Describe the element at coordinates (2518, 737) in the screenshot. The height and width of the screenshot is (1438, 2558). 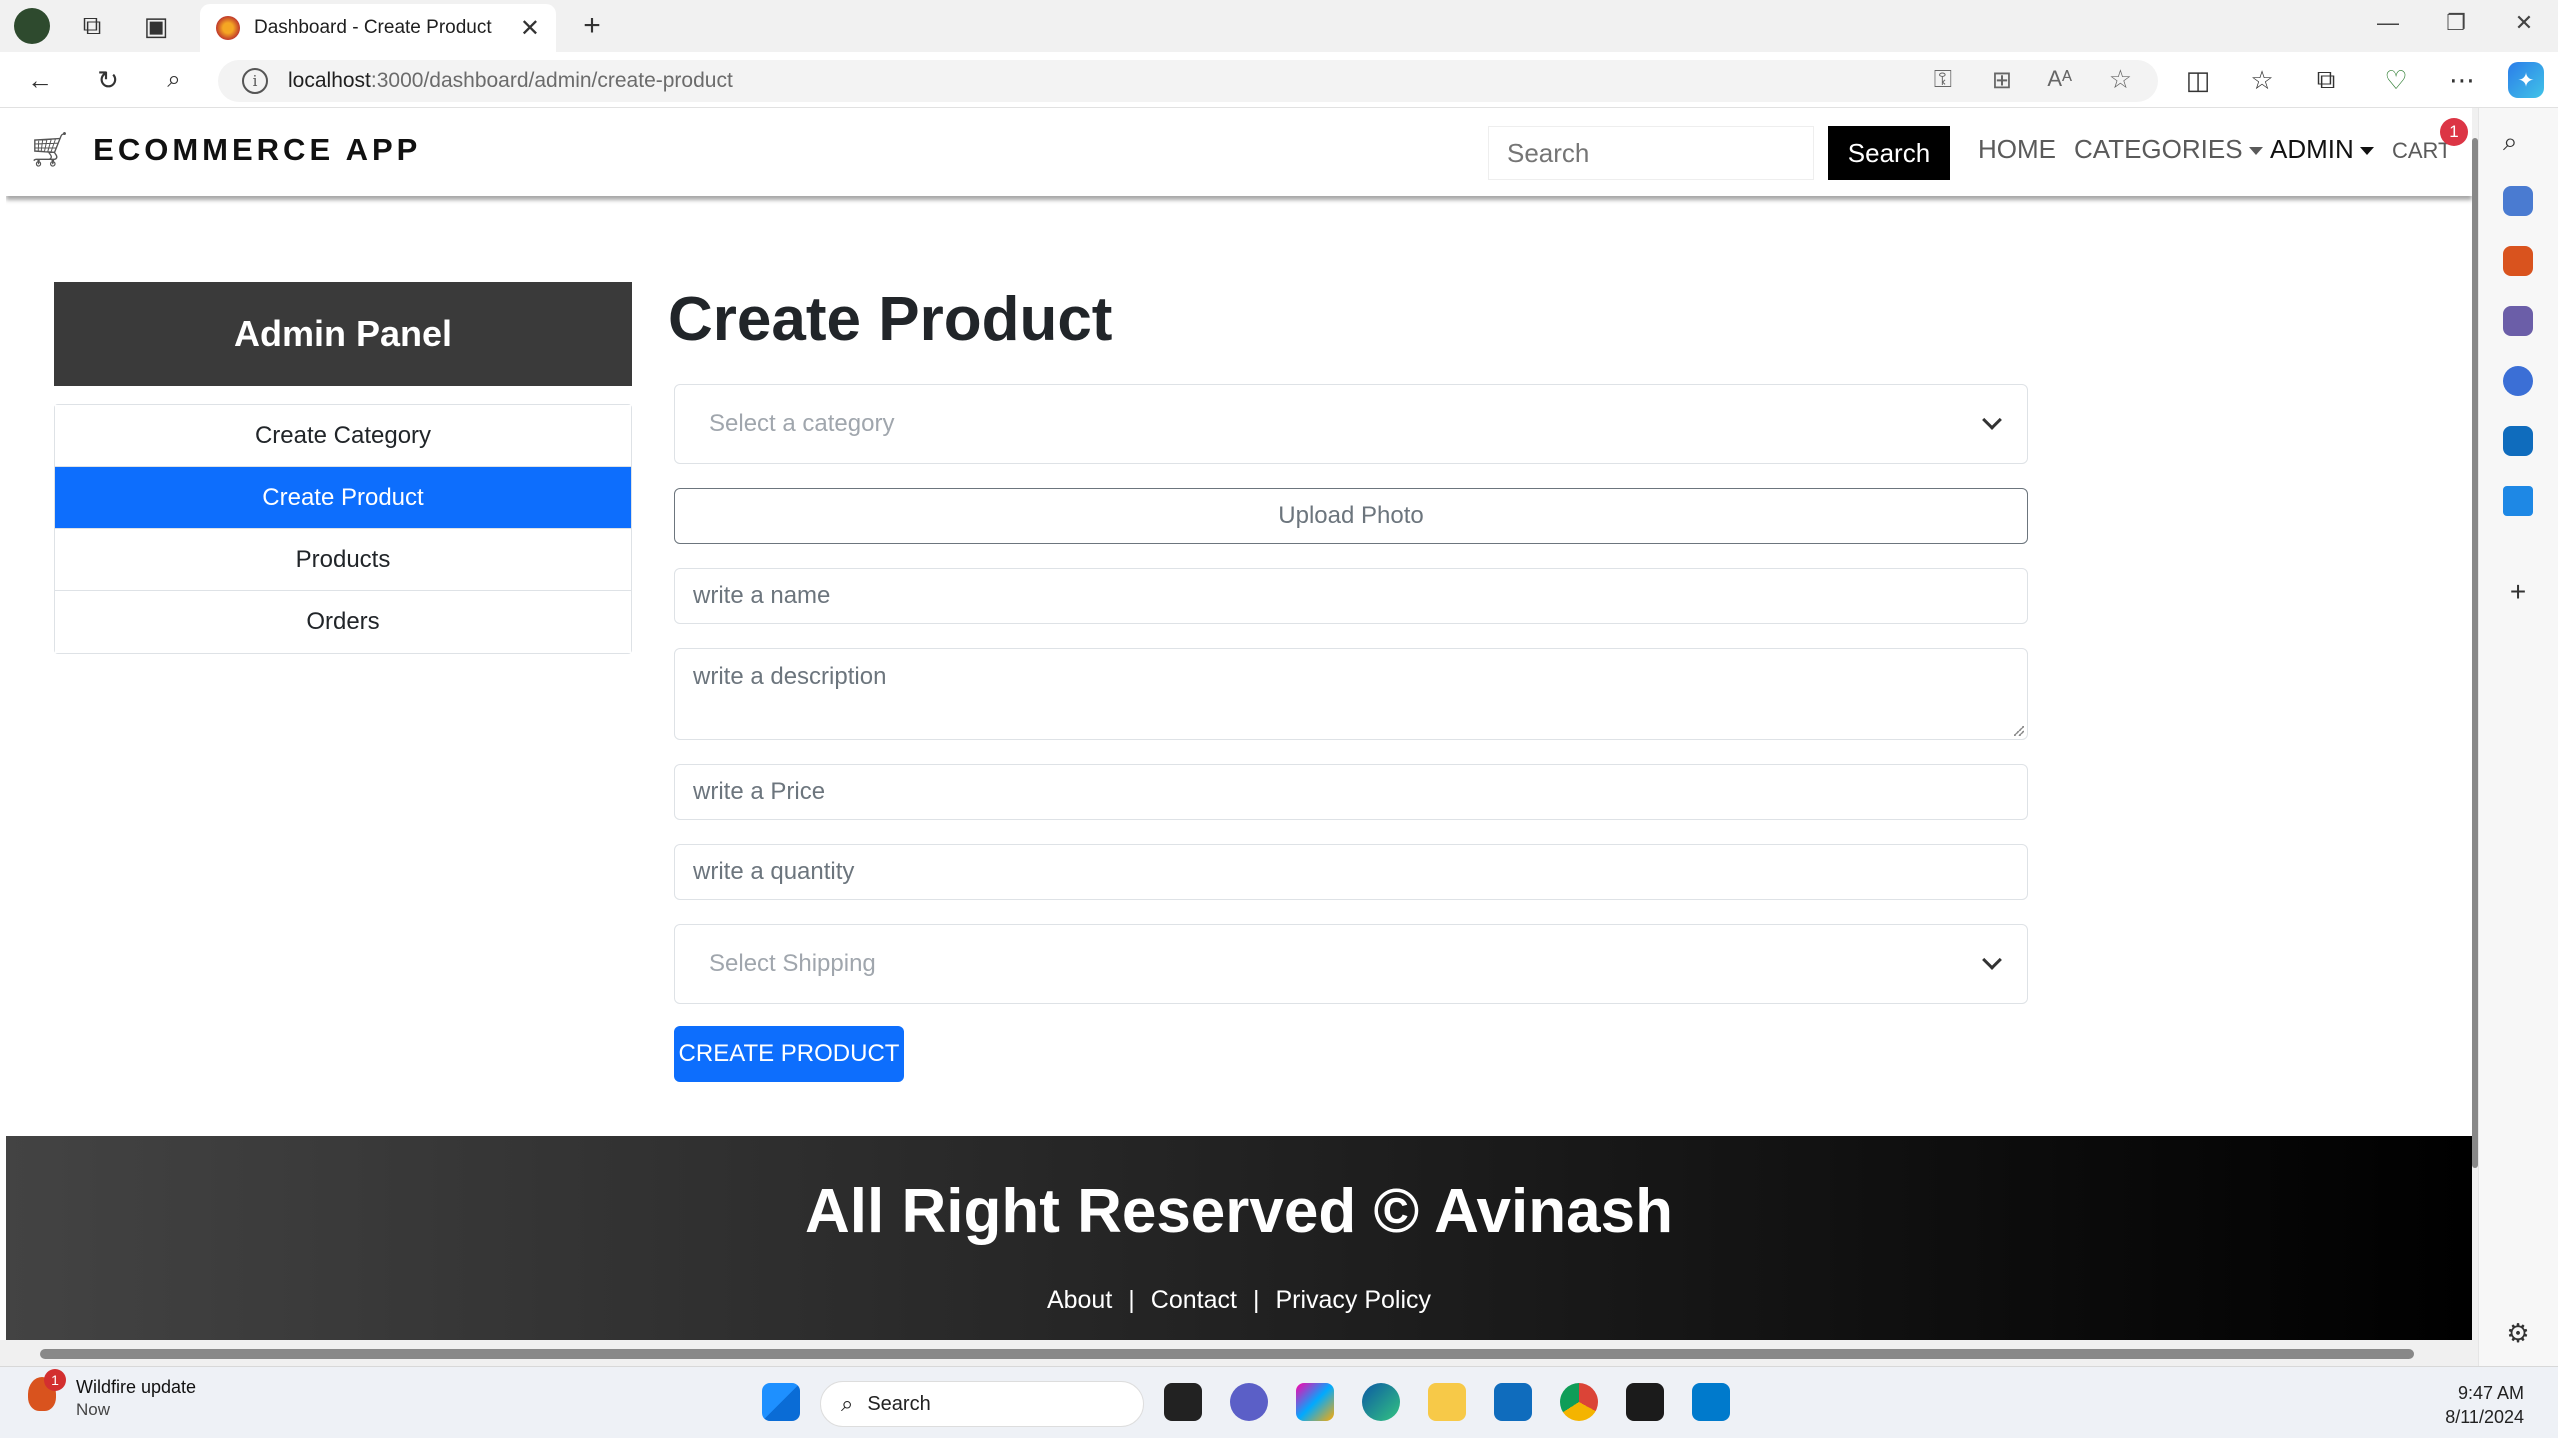
I see `edge-sidebar: ⌕ + ⚙` at that location.